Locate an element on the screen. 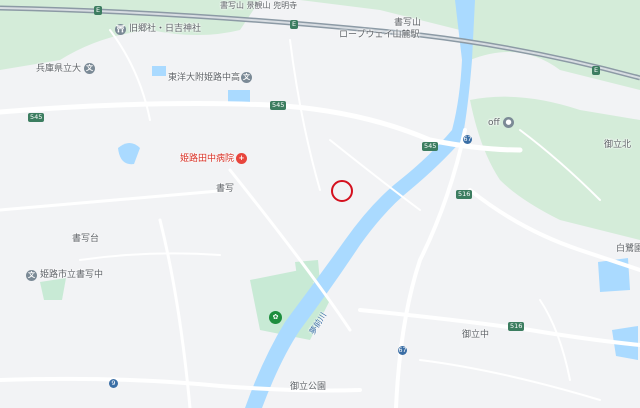 This screenshot has width=640, height=408. label-goritsu-kita: 御立北 is located at coordinates (618, 145).